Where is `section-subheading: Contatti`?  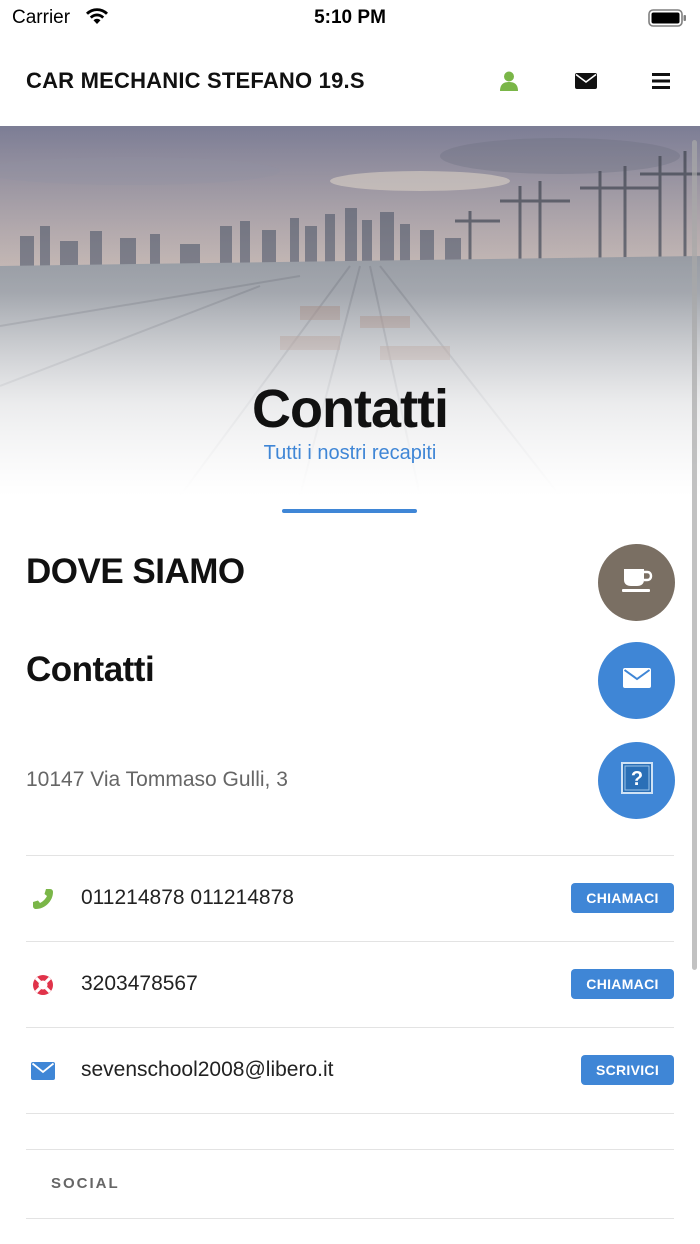 section-subheading: Contatti is located at coordinates (90, 669).